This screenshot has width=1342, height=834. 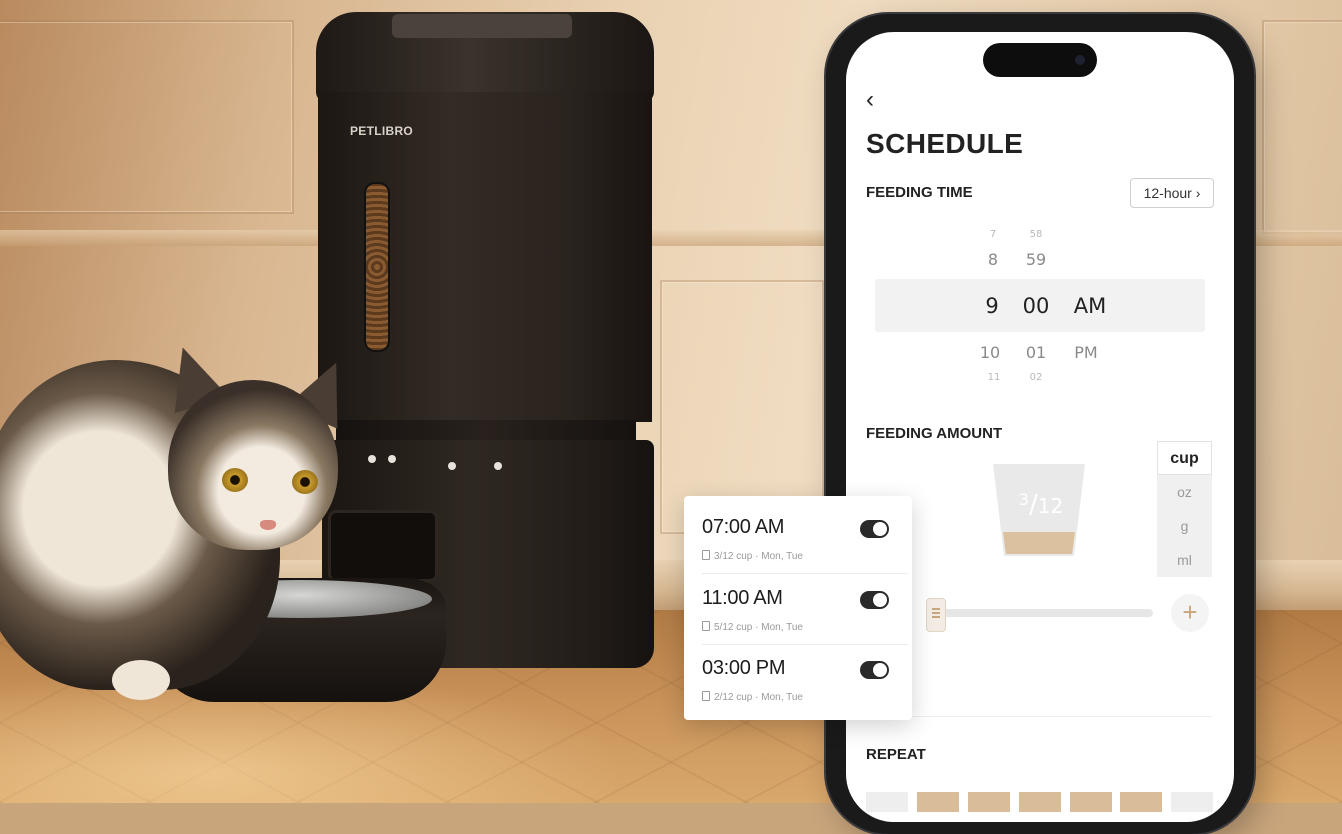 I want to click on schedule-detail: 3/12 cup · Mon, Tue, so click(x=752, y=556).